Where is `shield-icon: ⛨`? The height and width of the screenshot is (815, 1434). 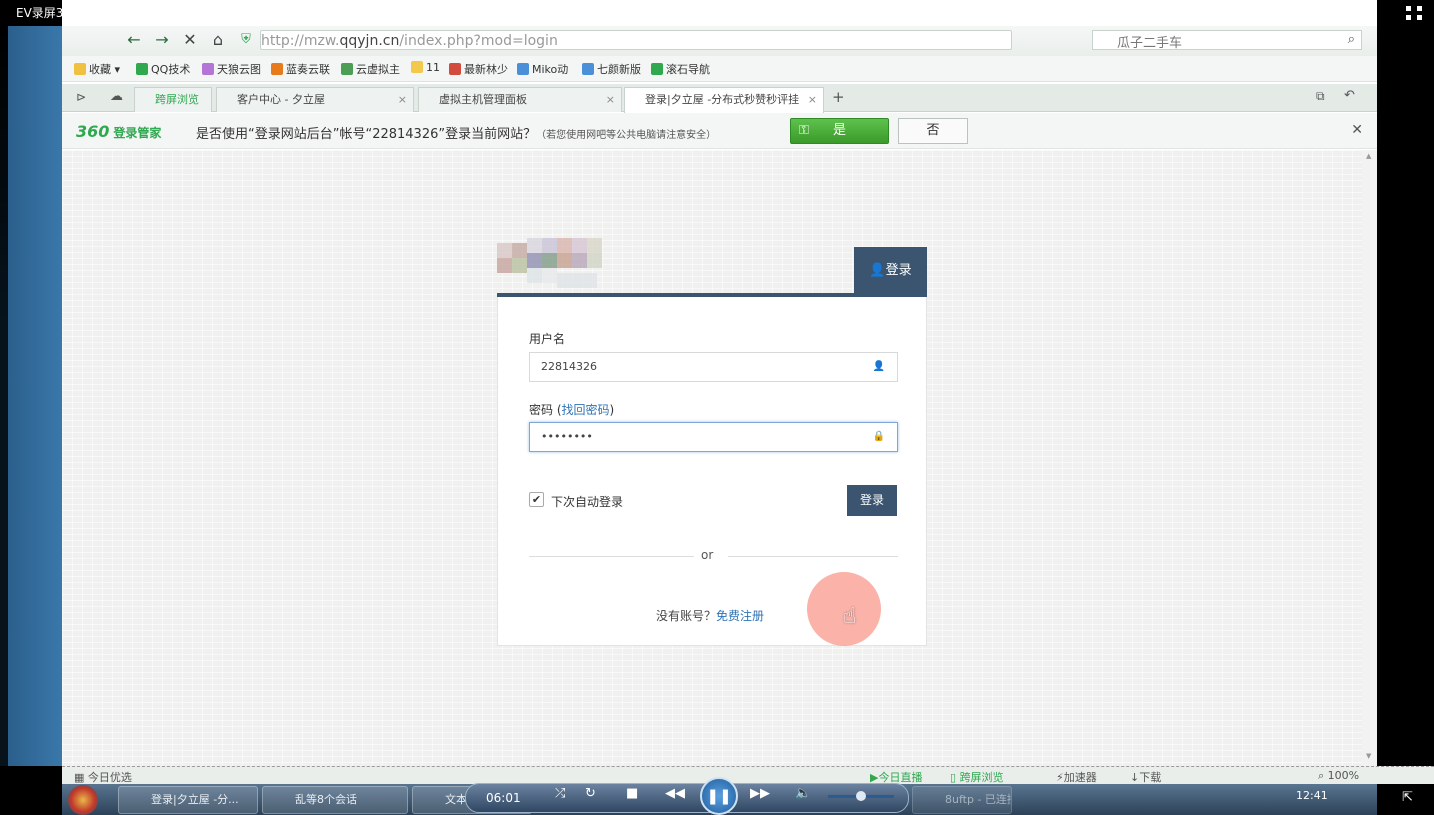 shield-icon: ⛨ is located at coordinates (246, 39).